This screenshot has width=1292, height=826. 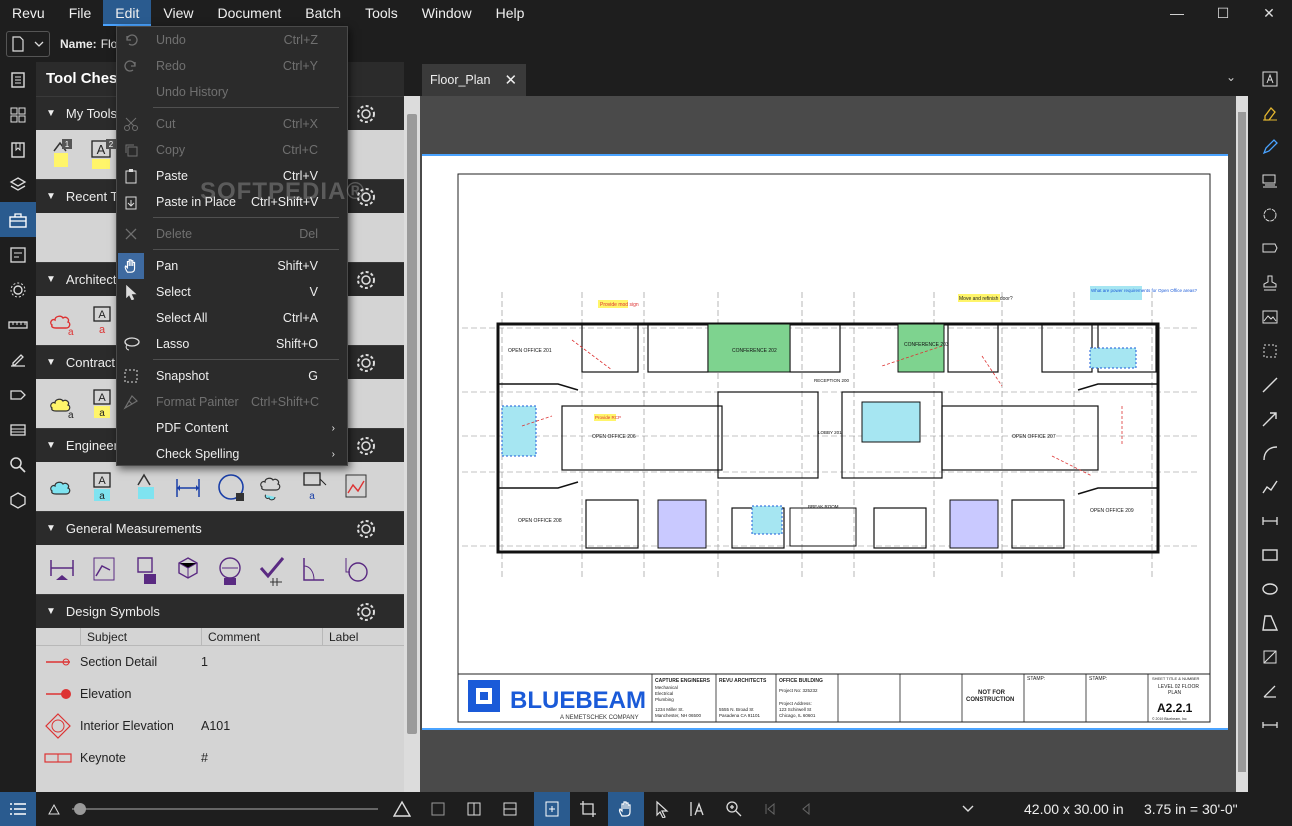 I want to click on pen-tool, so click(x=1270, y=147).